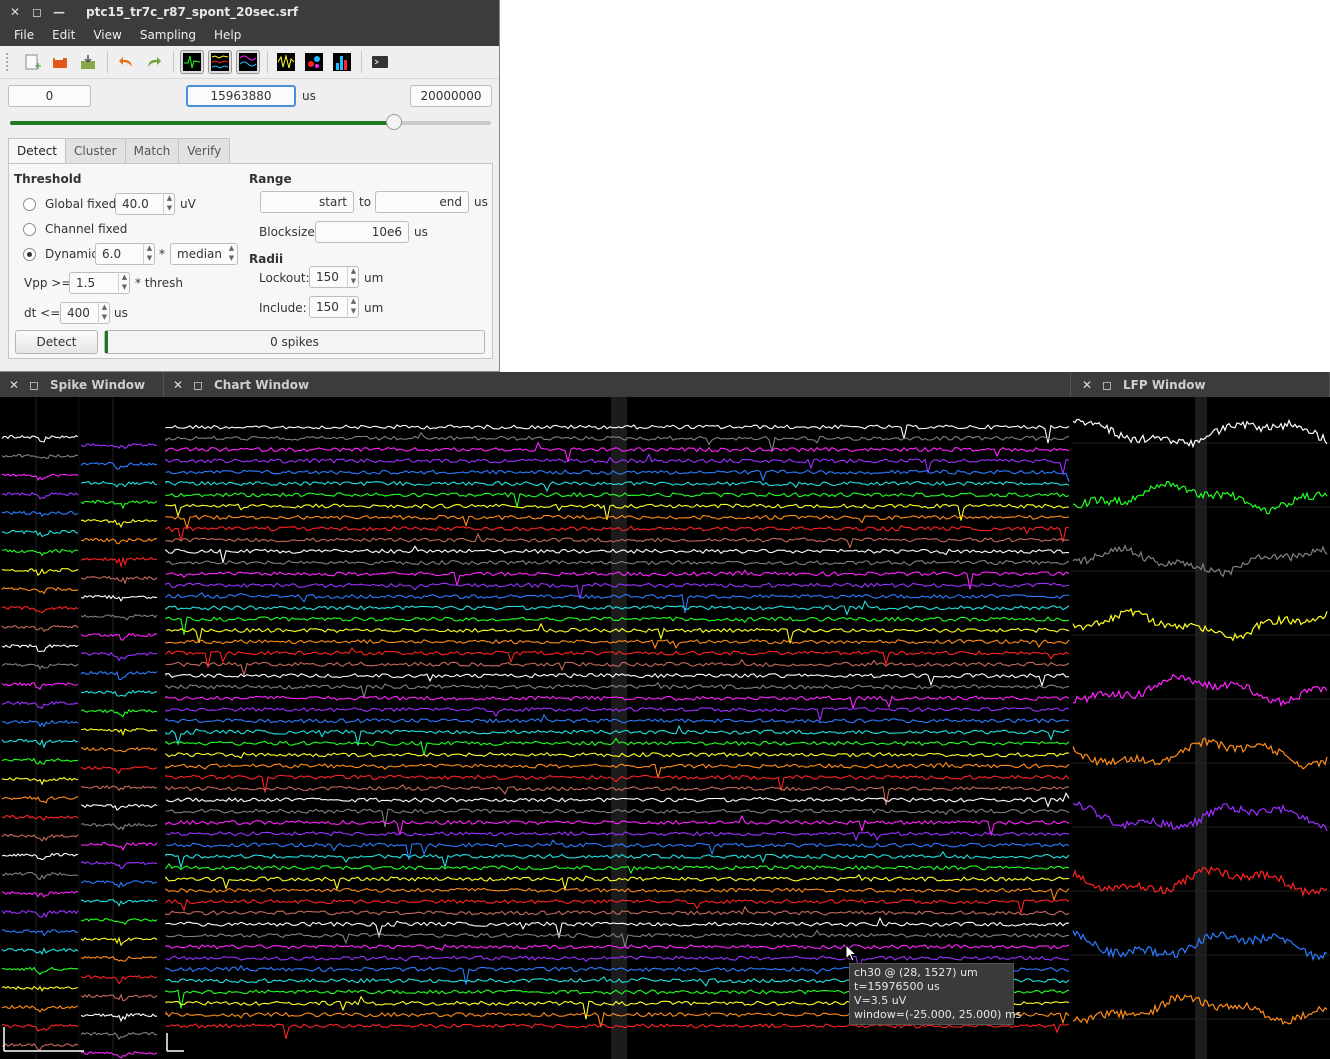 The image size is (1330, 1059). Describe the element at coordinates (880, 1000) in the screenshot. I see `tooltip-voltage: V=3.5 uV` at that location.